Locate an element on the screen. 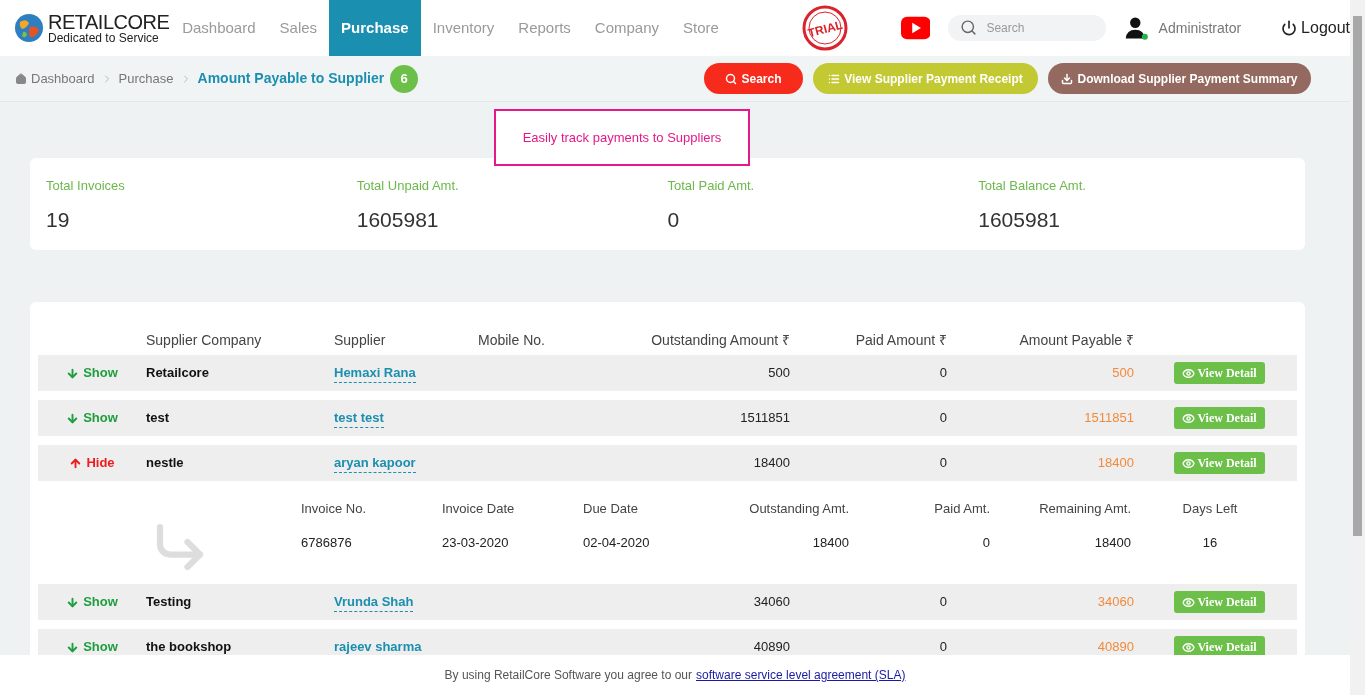  detail-column-header: Remaining Amt. is located at coordinates (1085, 509).